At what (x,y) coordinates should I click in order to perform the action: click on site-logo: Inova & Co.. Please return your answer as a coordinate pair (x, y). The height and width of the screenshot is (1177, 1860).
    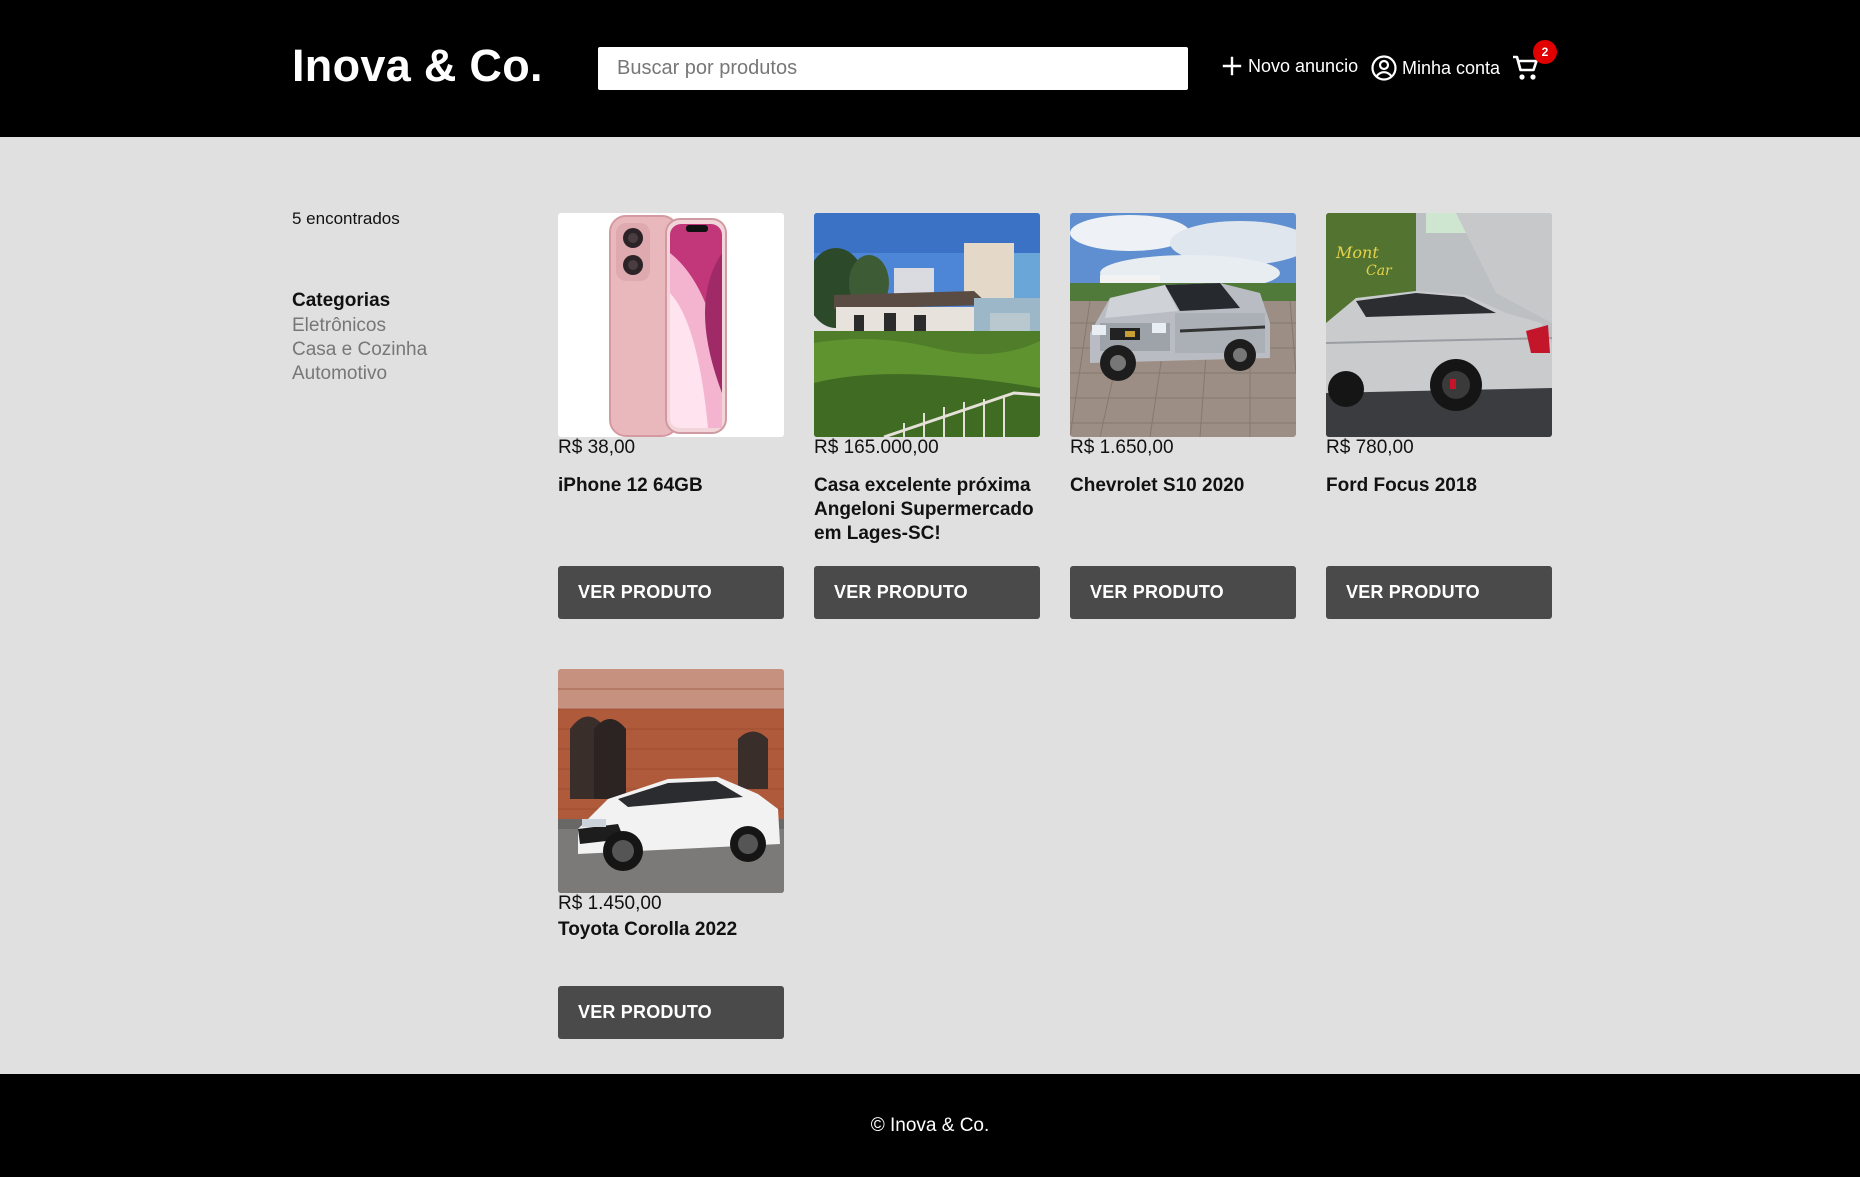
    Looking at the image, I should click on (417, 66).